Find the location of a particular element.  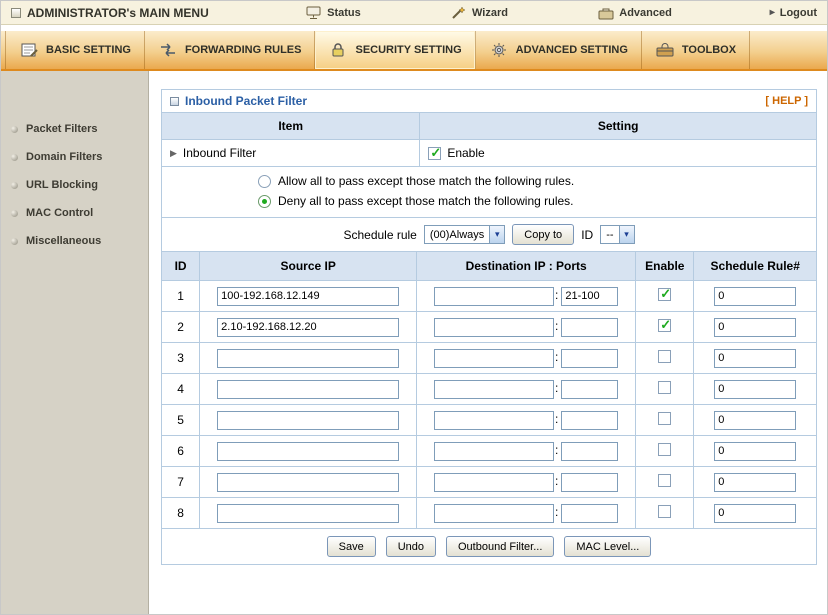

copy-to-id-select: -- ▾ is located at coordinates (617, 234).